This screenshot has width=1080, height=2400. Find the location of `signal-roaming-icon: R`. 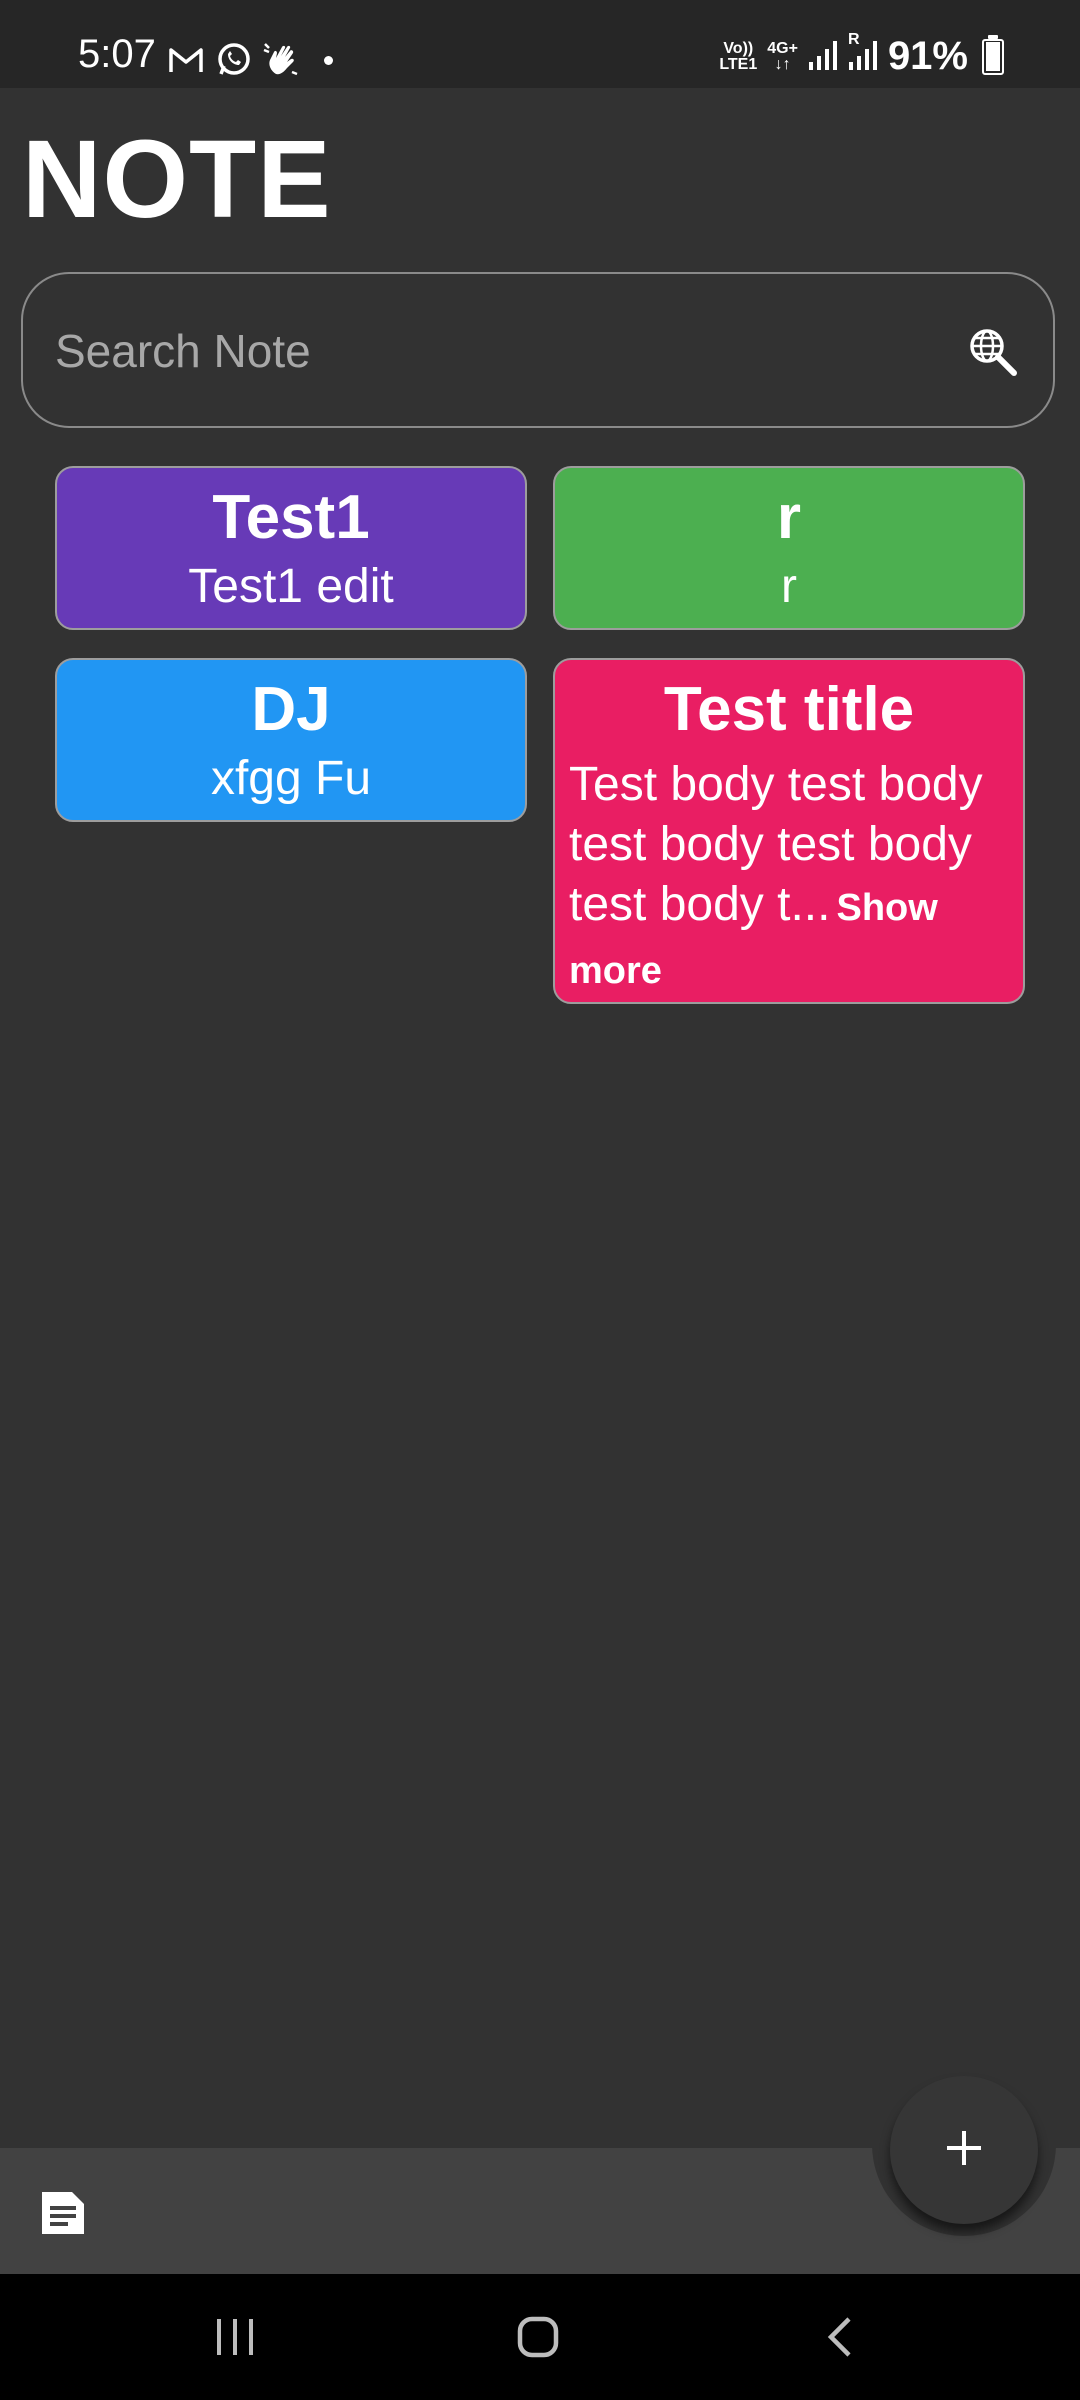

signal-roaming-icon: R is located at coordinates (863, 53).